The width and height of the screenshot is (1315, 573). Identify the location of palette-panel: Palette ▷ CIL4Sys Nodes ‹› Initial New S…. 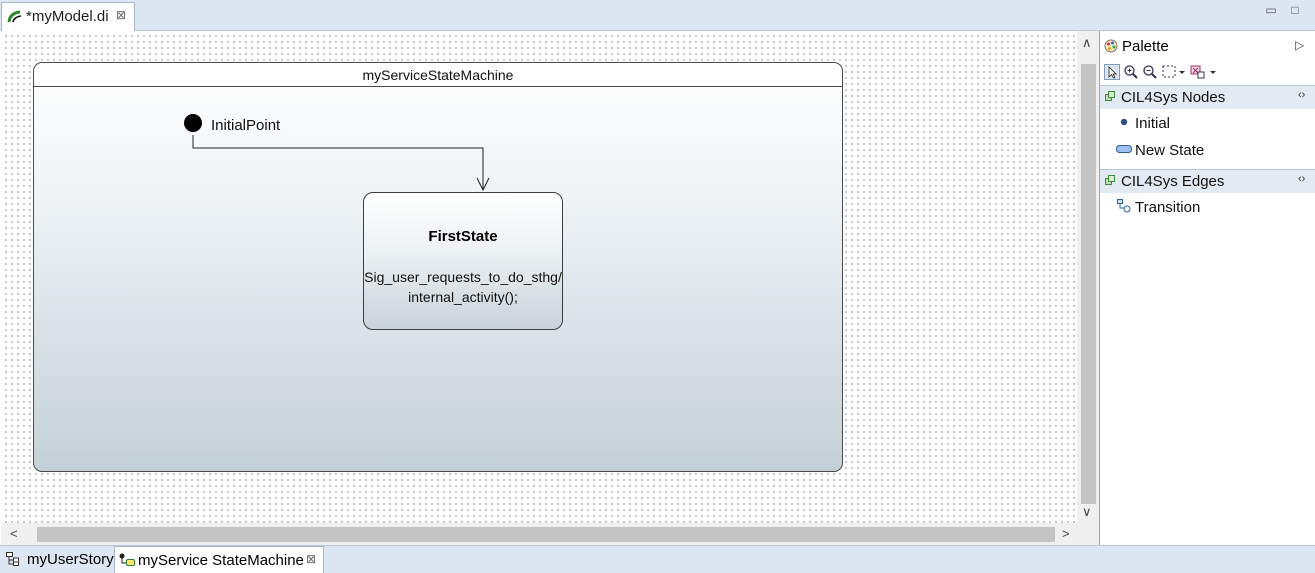
(1207, 288).